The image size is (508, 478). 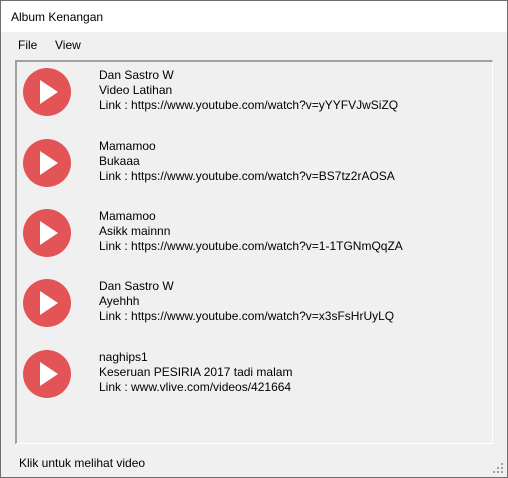 I want to click on menu-bar: File View, so click(x=254, y=44).